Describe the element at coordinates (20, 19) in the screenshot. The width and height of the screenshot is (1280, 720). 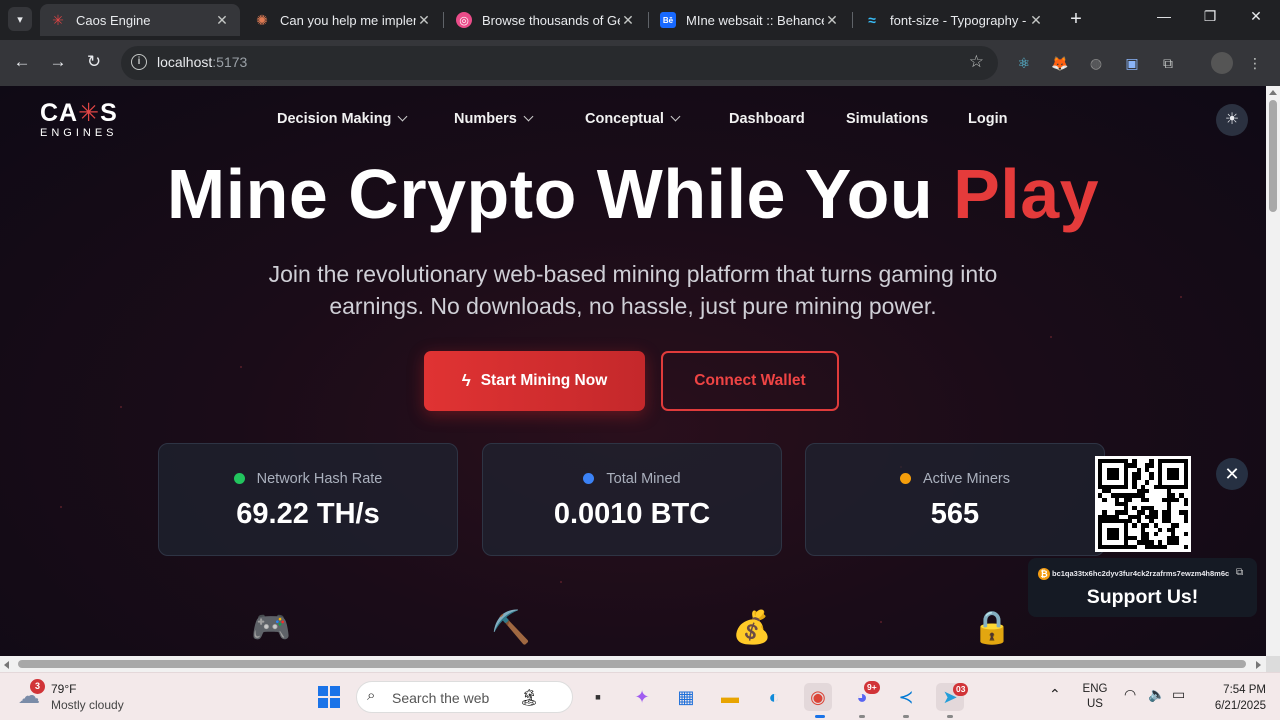
I see `tab-search-button: ▾` at that location.